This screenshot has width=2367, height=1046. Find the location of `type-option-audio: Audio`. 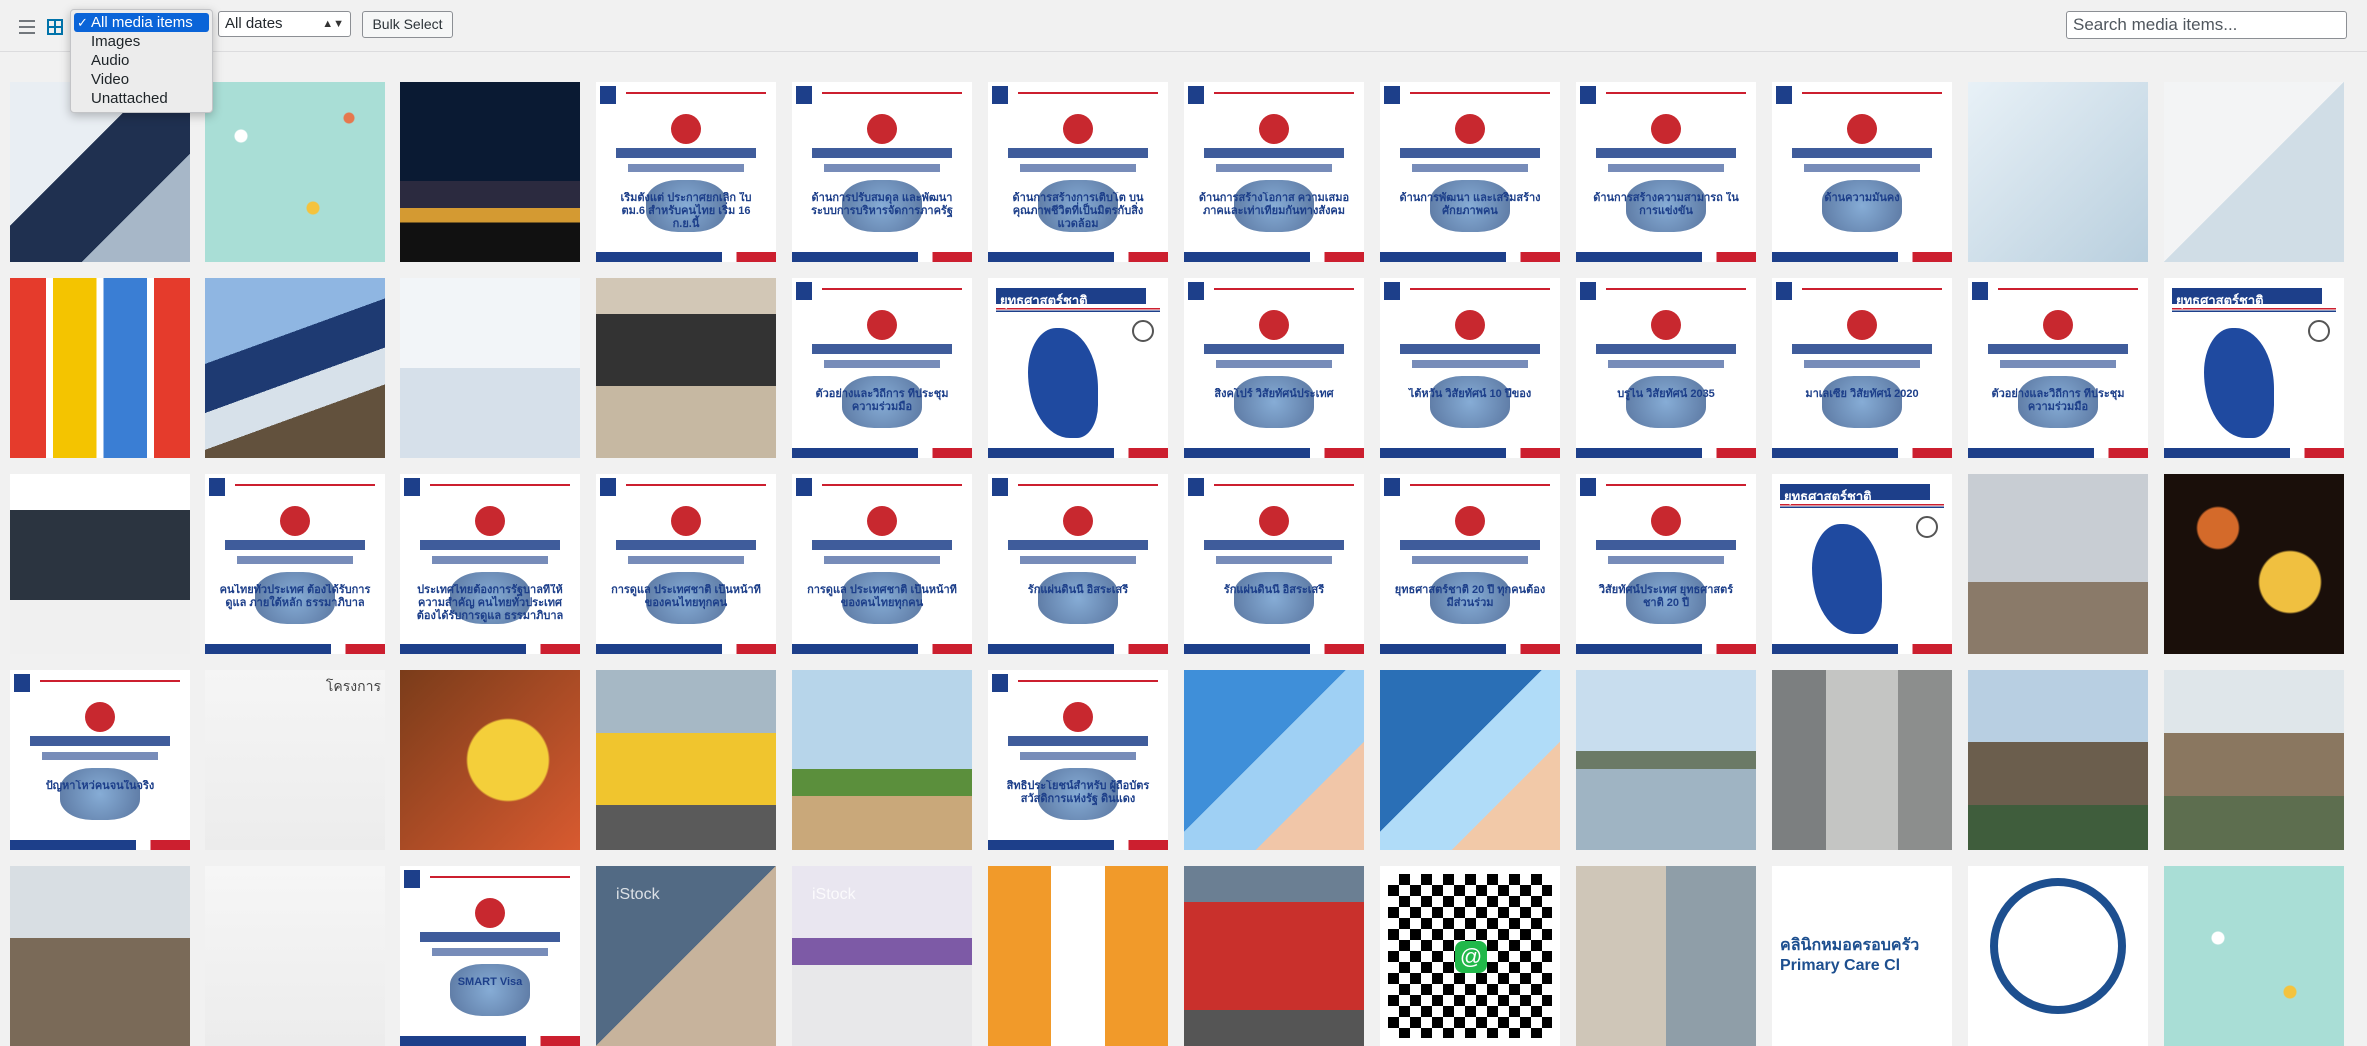

type-option-audio: Audio is located at coordinates (141, 60).